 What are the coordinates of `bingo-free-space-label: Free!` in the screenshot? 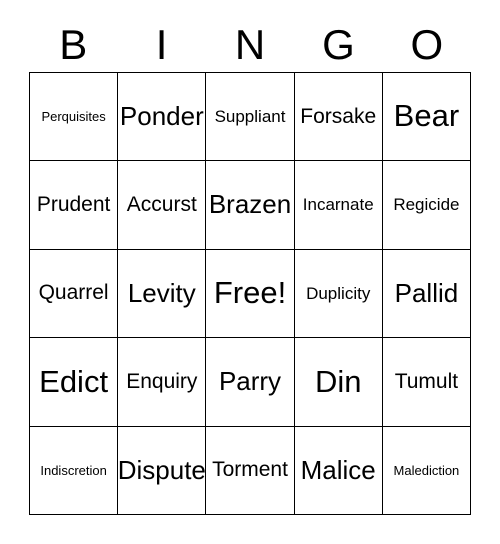 It's located at (250, 293).